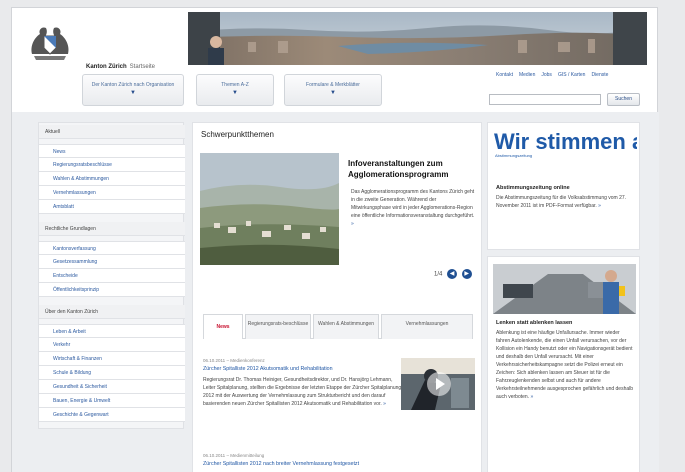 The width and height of the screenshot is (685, 472). I want to click on sidebar-item-kantonsverfassung: Kantonsverfassung, so click(112, 248).